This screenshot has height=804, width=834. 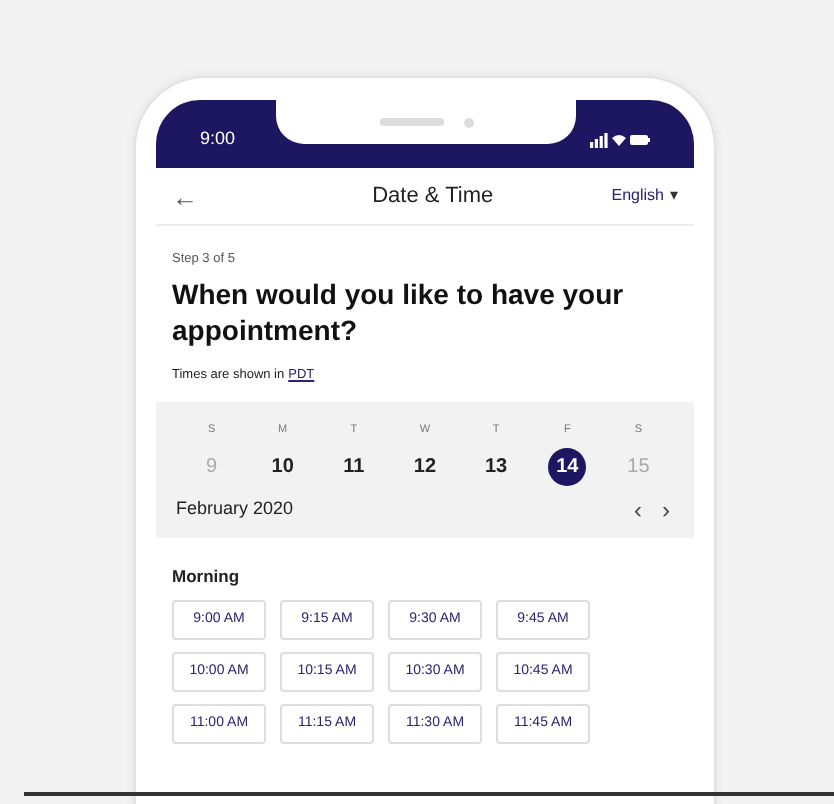 I want to click on status-time: 9:00, so click(x=218, y=139).